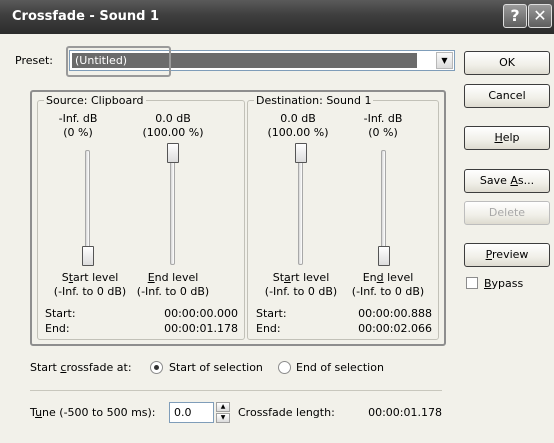  Describe the element at coordinates (78, 118) in the screenshot. I see `source-start-db: -Inf. dB` at that location.